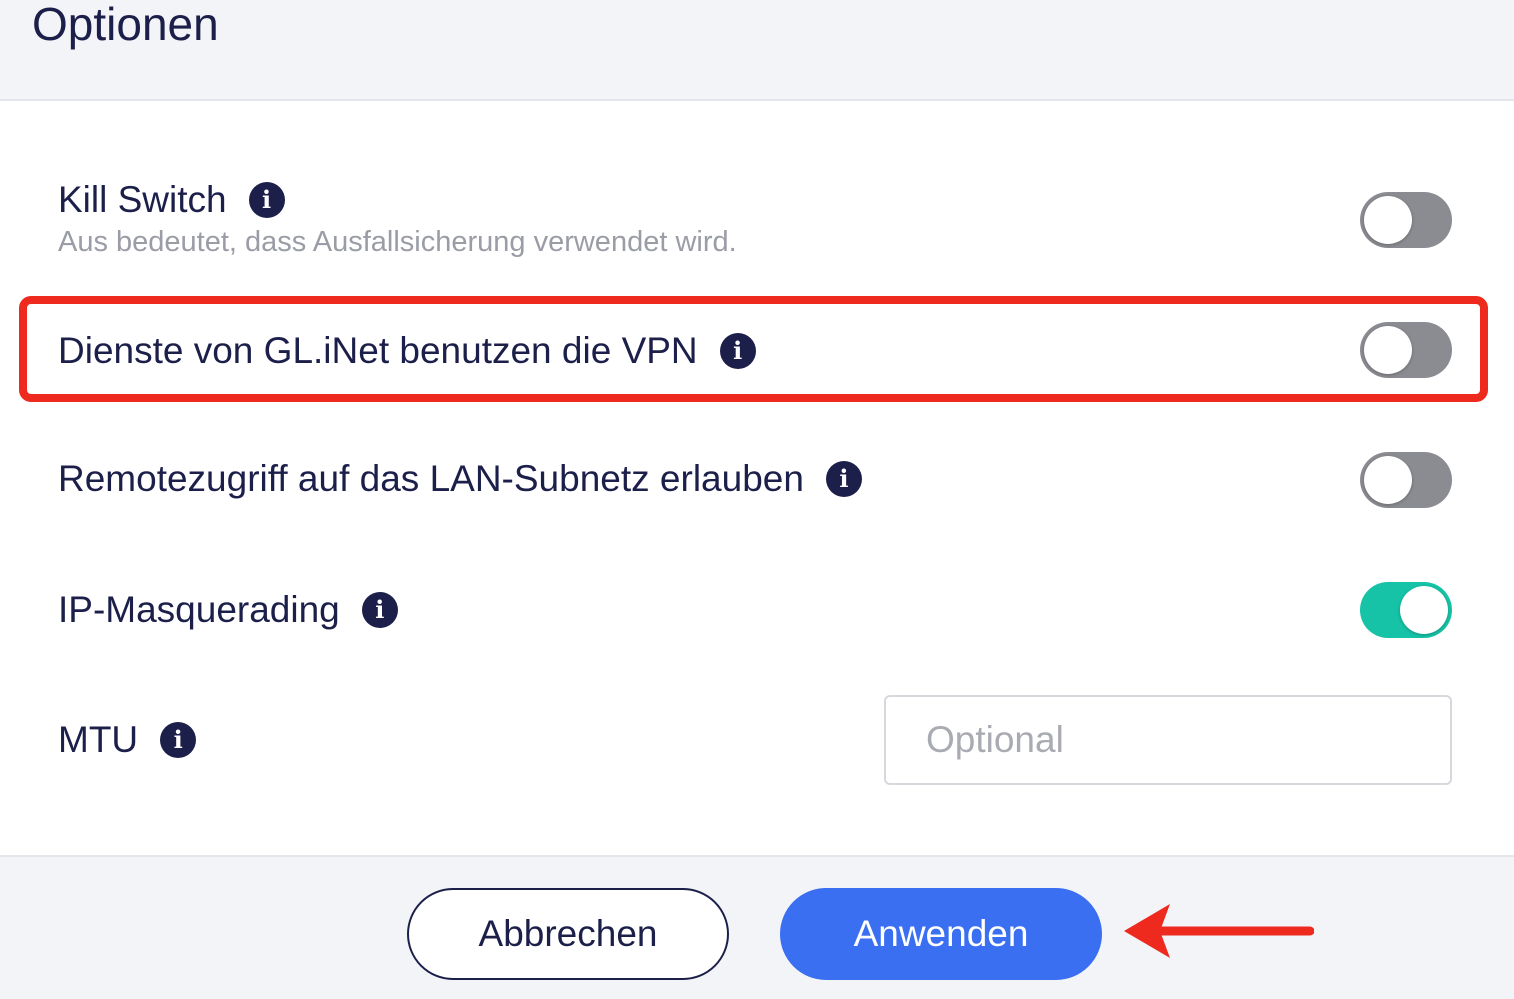  I want to click on glinet-services-label: Dienste von GL.iNet benutzen die VPN, so click(378, 350).